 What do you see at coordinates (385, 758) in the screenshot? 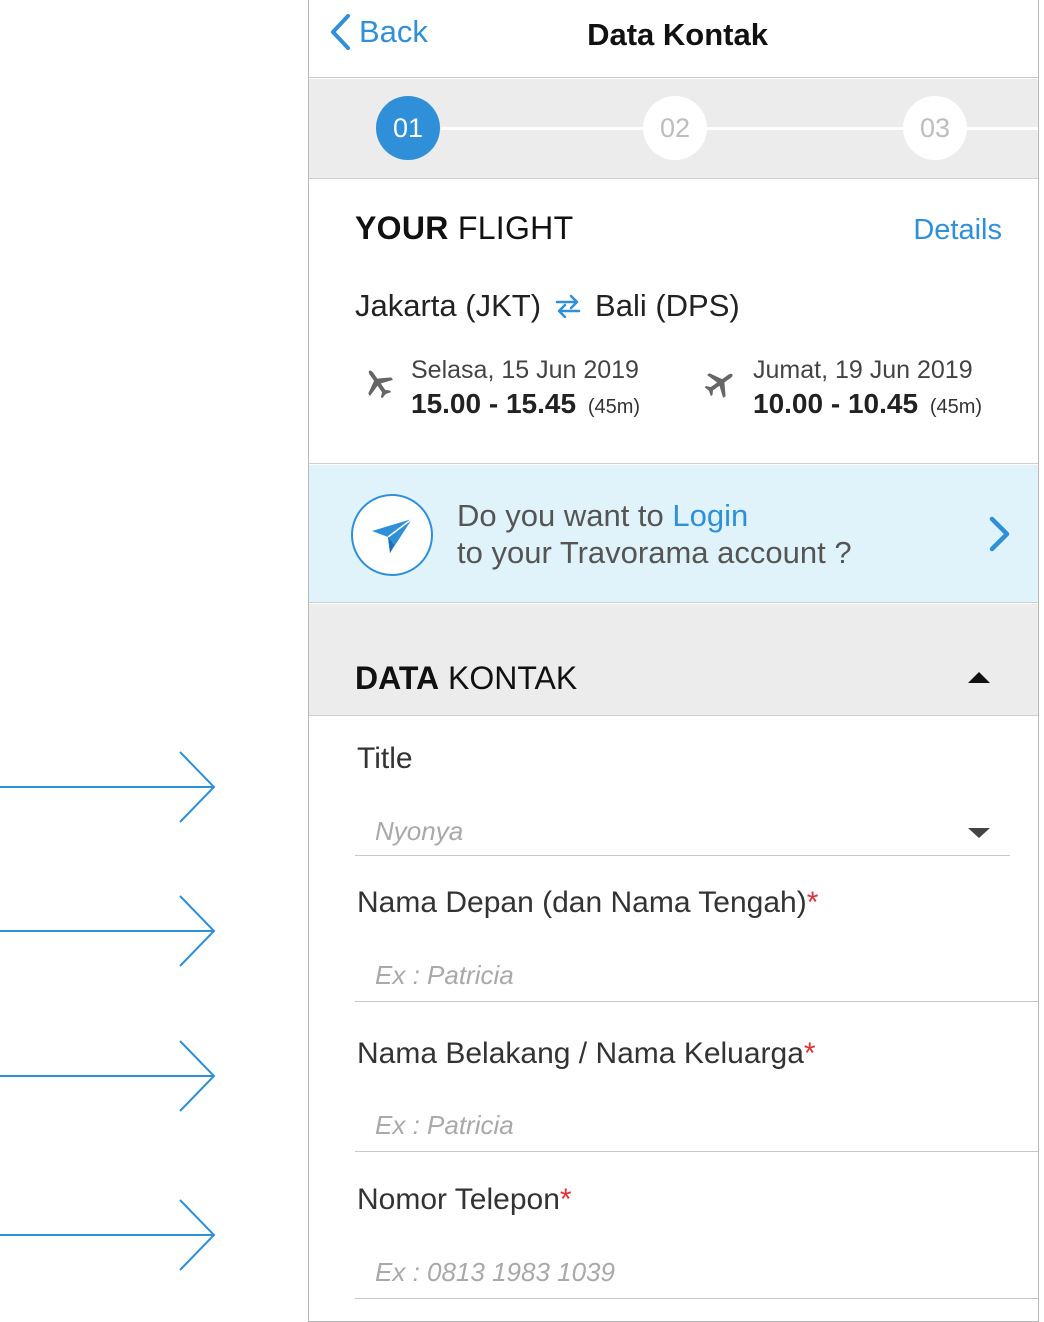
I see `title-label: Title` at bounding box center [385, 758].